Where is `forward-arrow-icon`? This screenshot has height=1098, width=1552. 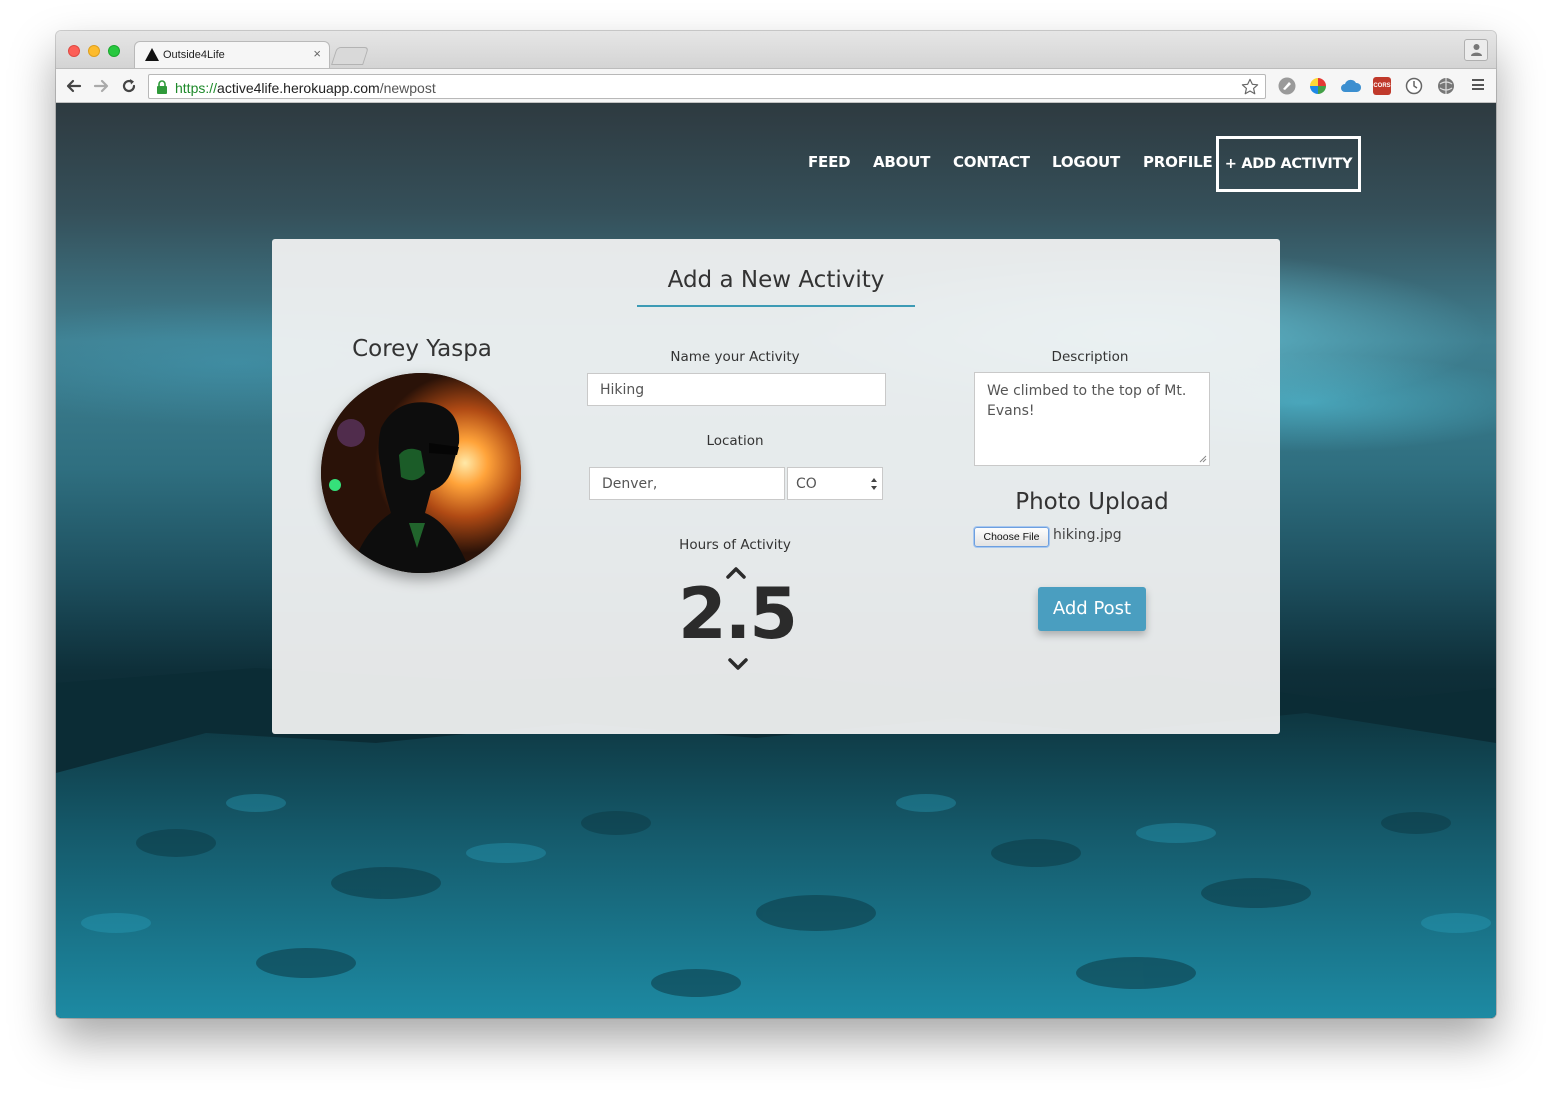
forward-arrow-icon is located at coordinates (101, 86).